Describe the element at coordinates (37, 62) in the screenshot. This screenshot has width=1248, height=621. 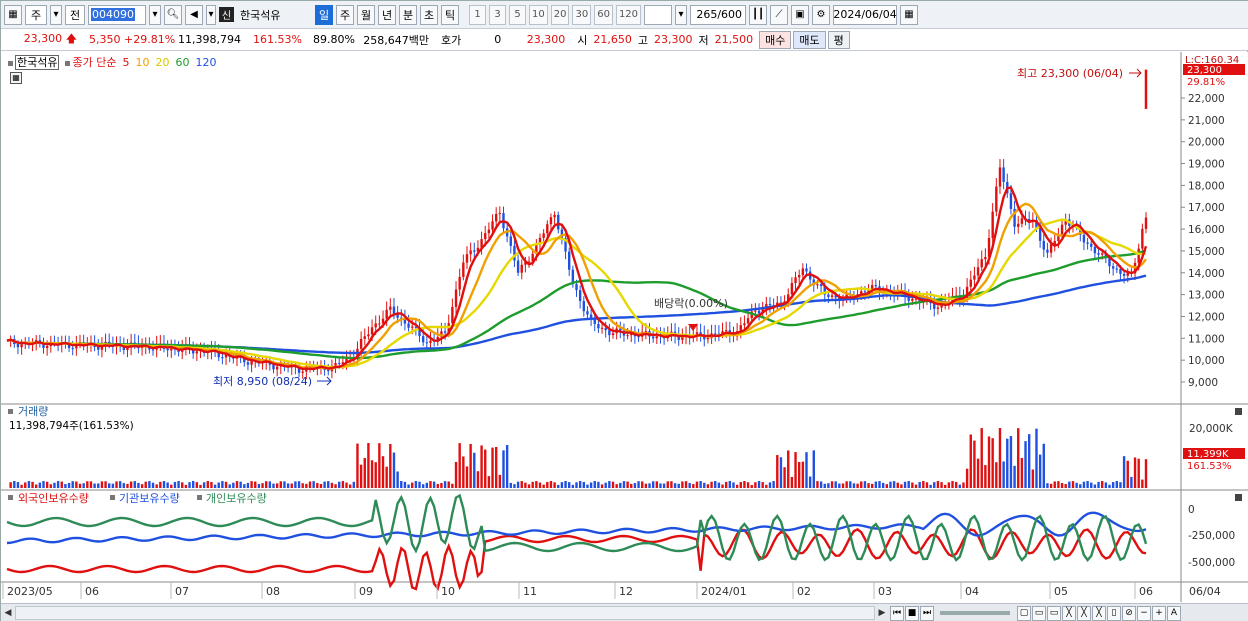
I see `legend-stock-name: 한국석유` at that location.